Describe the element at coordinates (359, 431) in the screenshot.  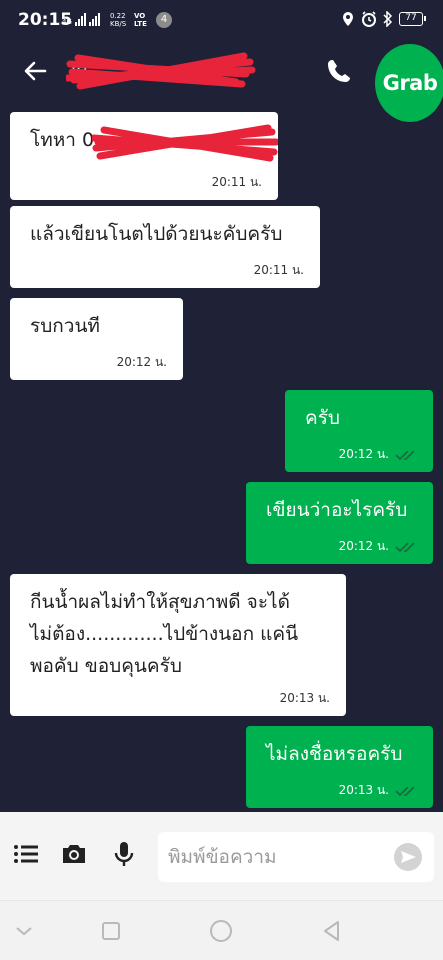
I see `message-bubble-outgoing: ครับ 20:12 น.` at that location.